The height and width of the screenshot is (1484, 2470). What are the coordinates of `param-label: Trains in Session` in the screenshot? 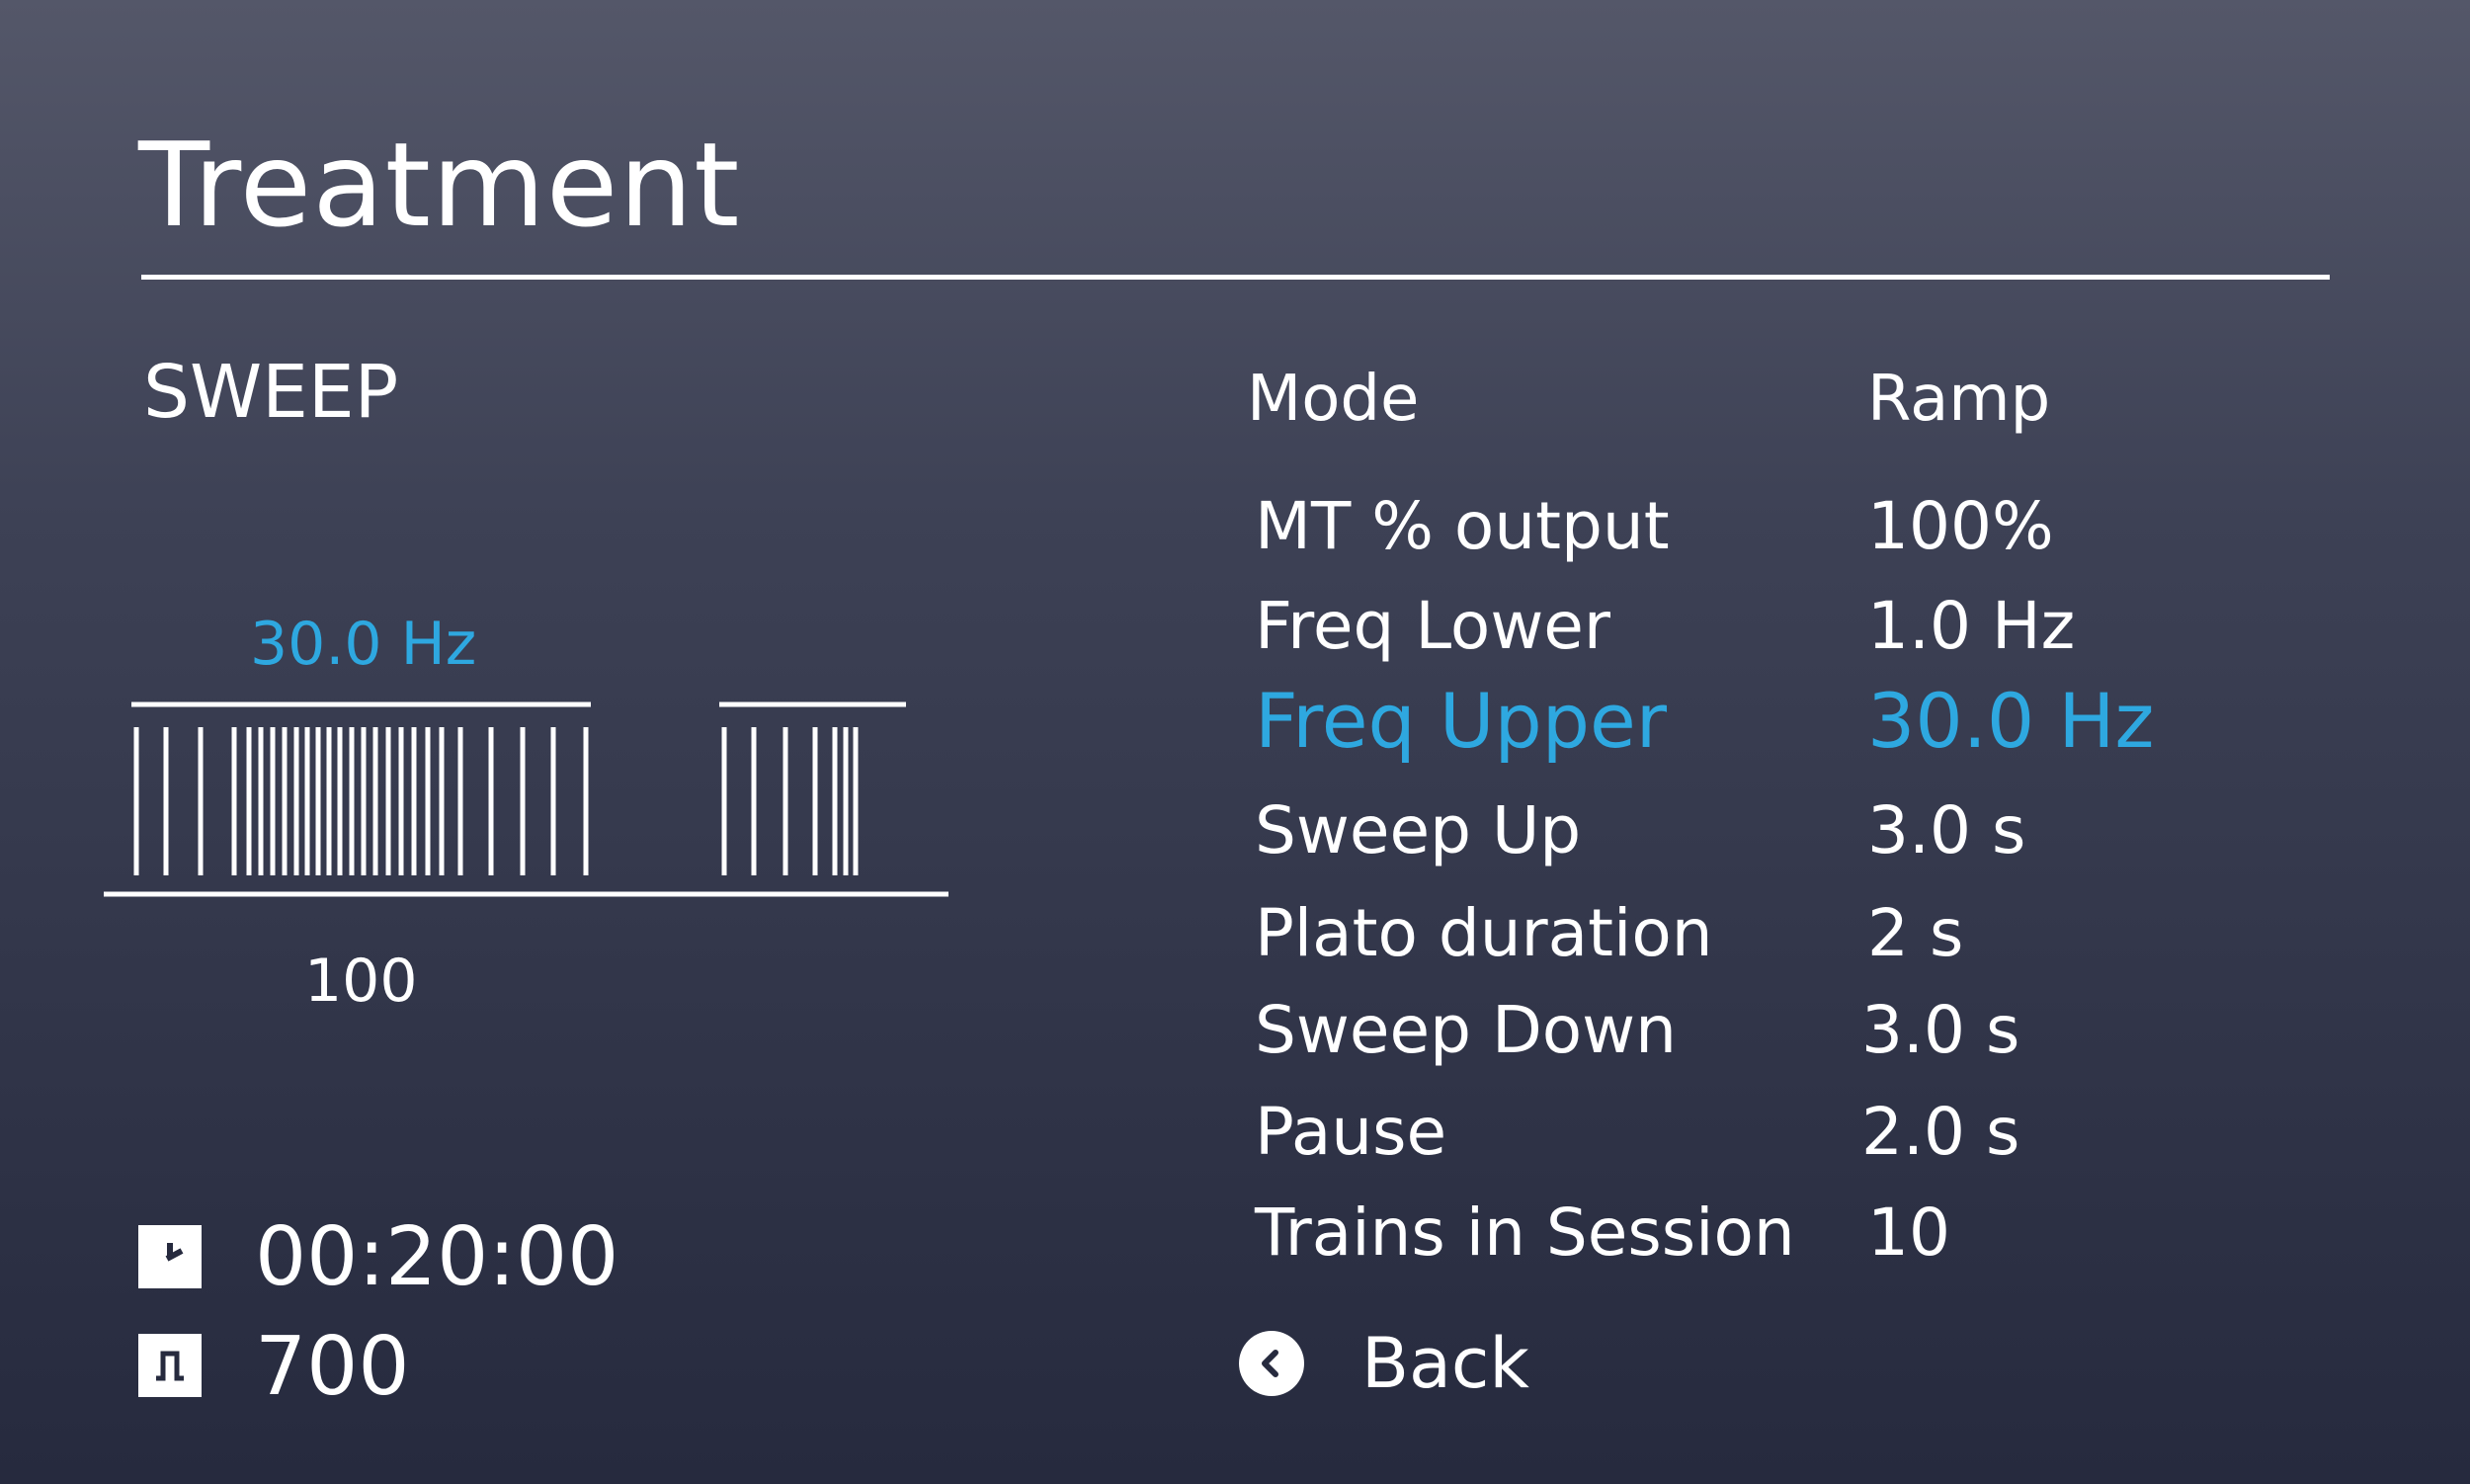 It's located at (1525, 1233).